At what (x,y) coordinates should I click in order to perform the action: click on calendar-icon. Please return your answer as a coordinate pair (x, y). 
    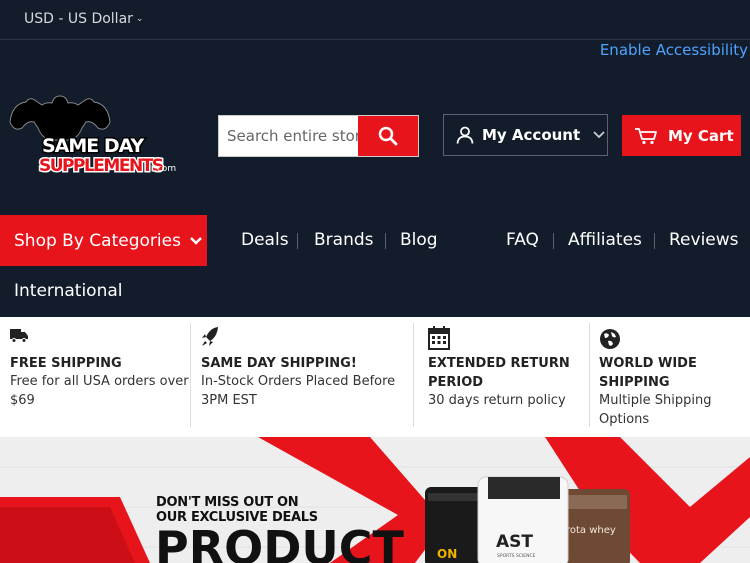
    Looking at the image, I should click on (439, 338).